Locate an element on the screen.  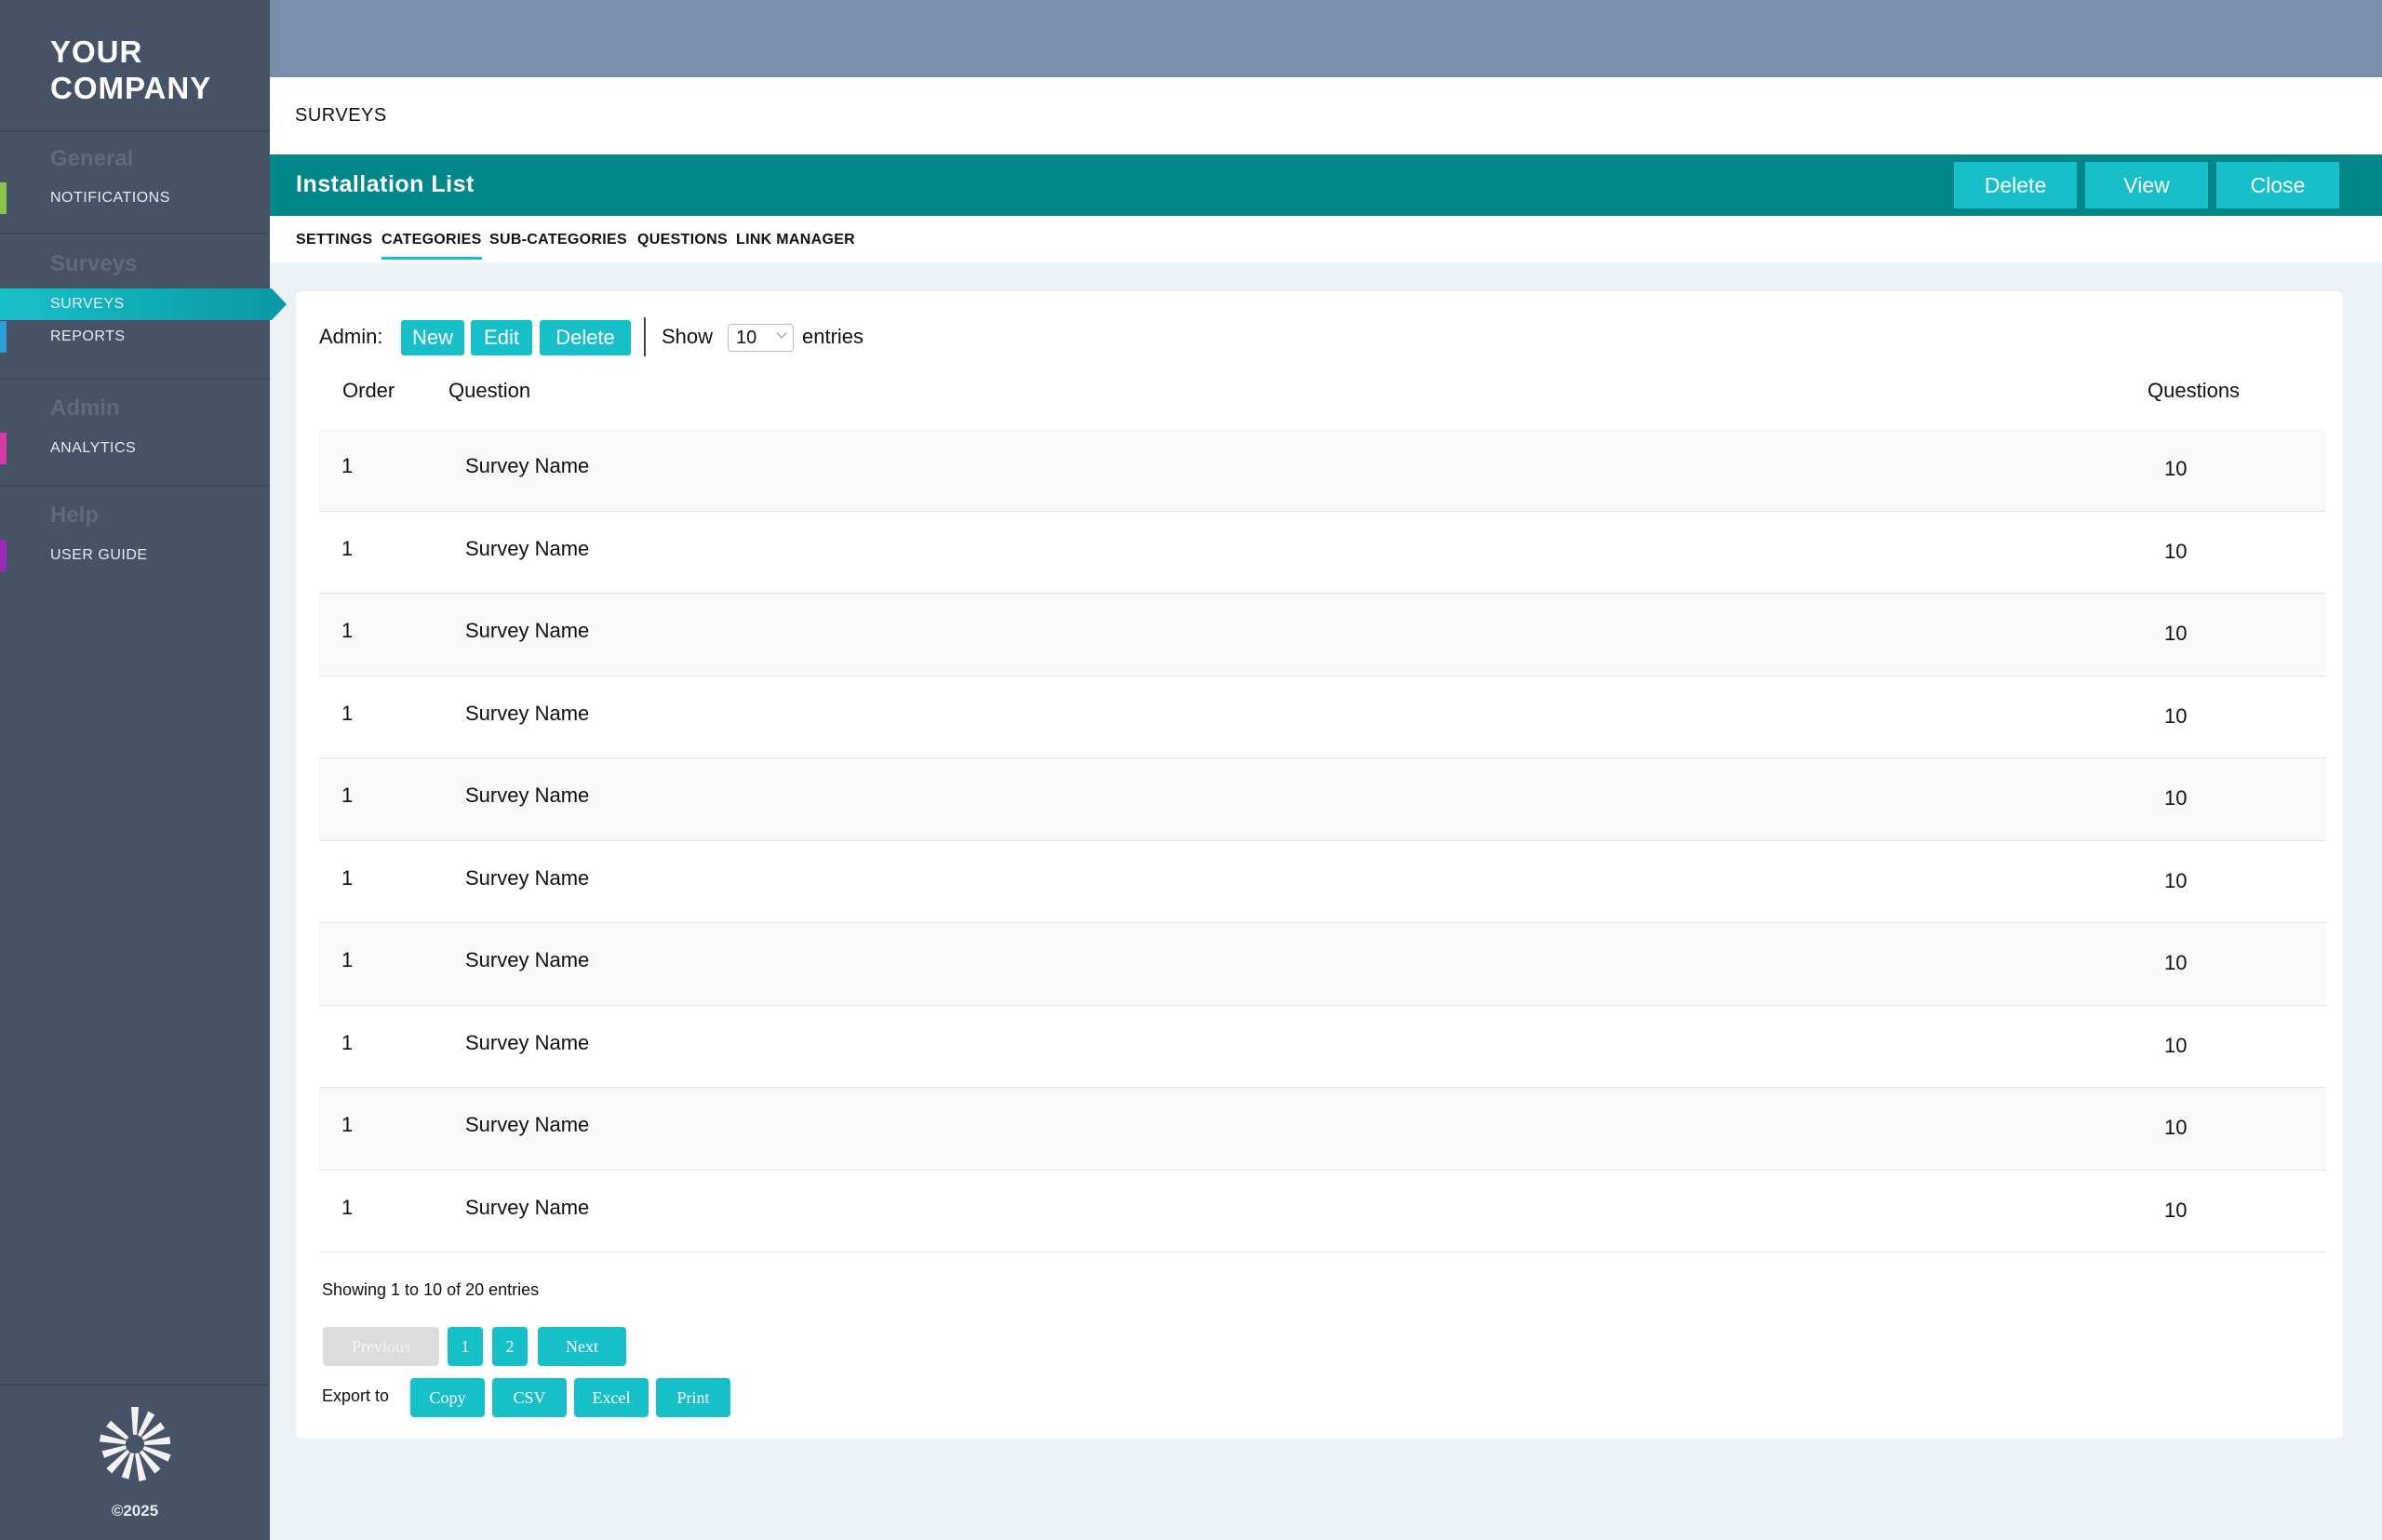
page-2-button: 2 is located at coordinates (510, 1346).